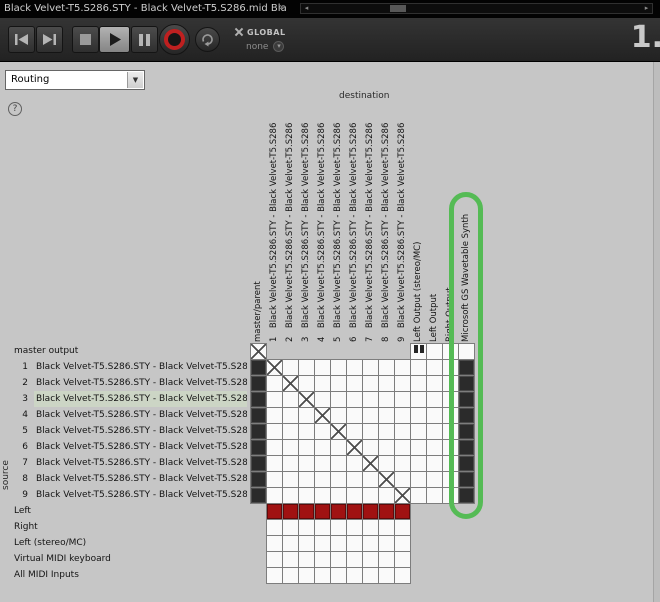 The image size is (660, 602). Describe the element at coordinates (50, 543) in the screenshot. I see `row-label: Left (stereo/MC)` at that location.